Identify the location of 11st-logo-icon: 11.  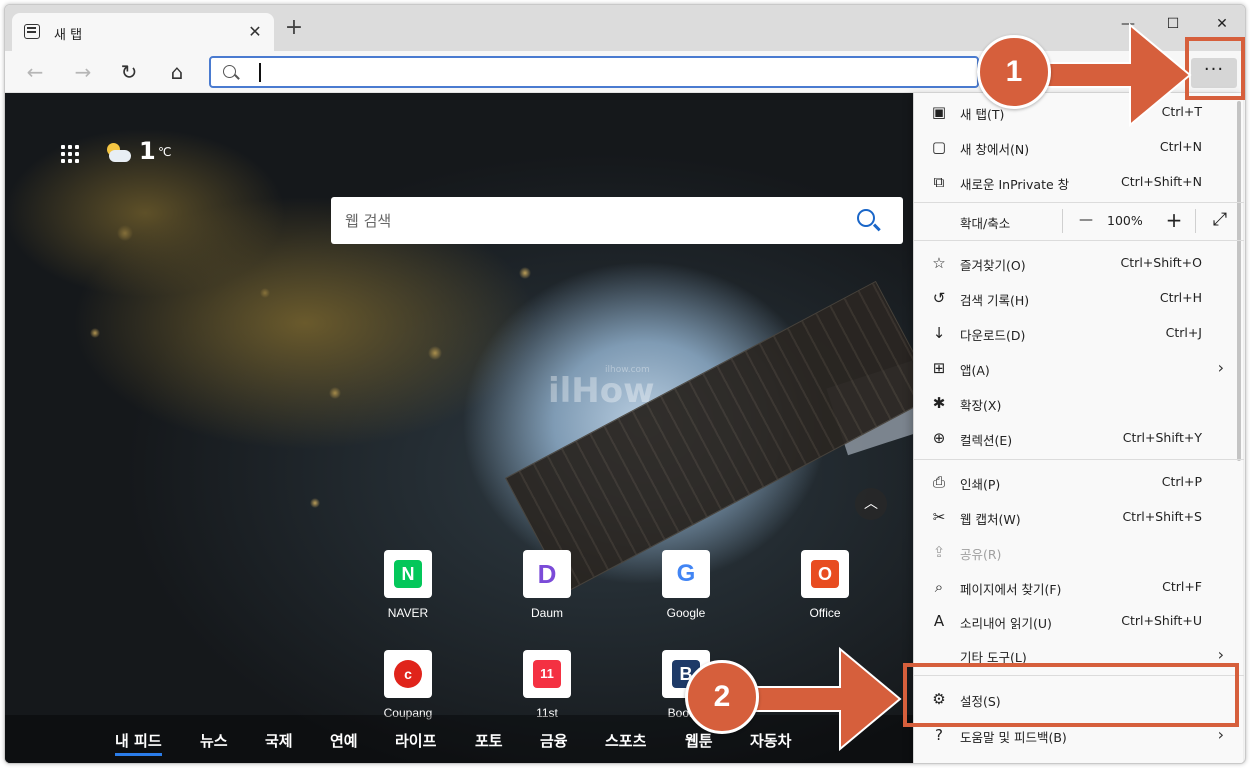
(547, 674).